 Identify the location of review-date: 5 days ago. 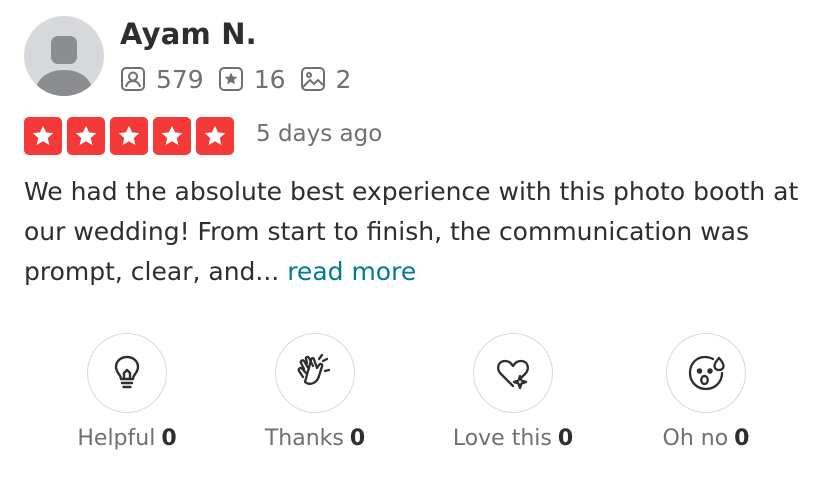
(319, 134).